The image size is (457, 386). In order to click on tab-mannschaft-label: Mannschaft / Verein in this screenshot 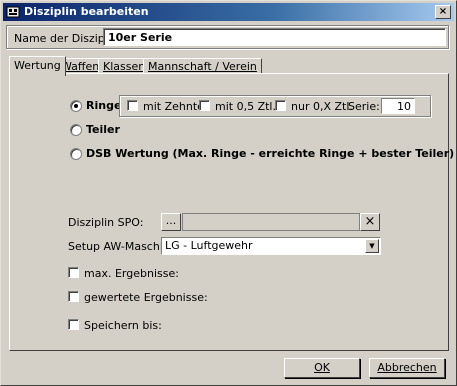, I will do `click(202, 66)`.